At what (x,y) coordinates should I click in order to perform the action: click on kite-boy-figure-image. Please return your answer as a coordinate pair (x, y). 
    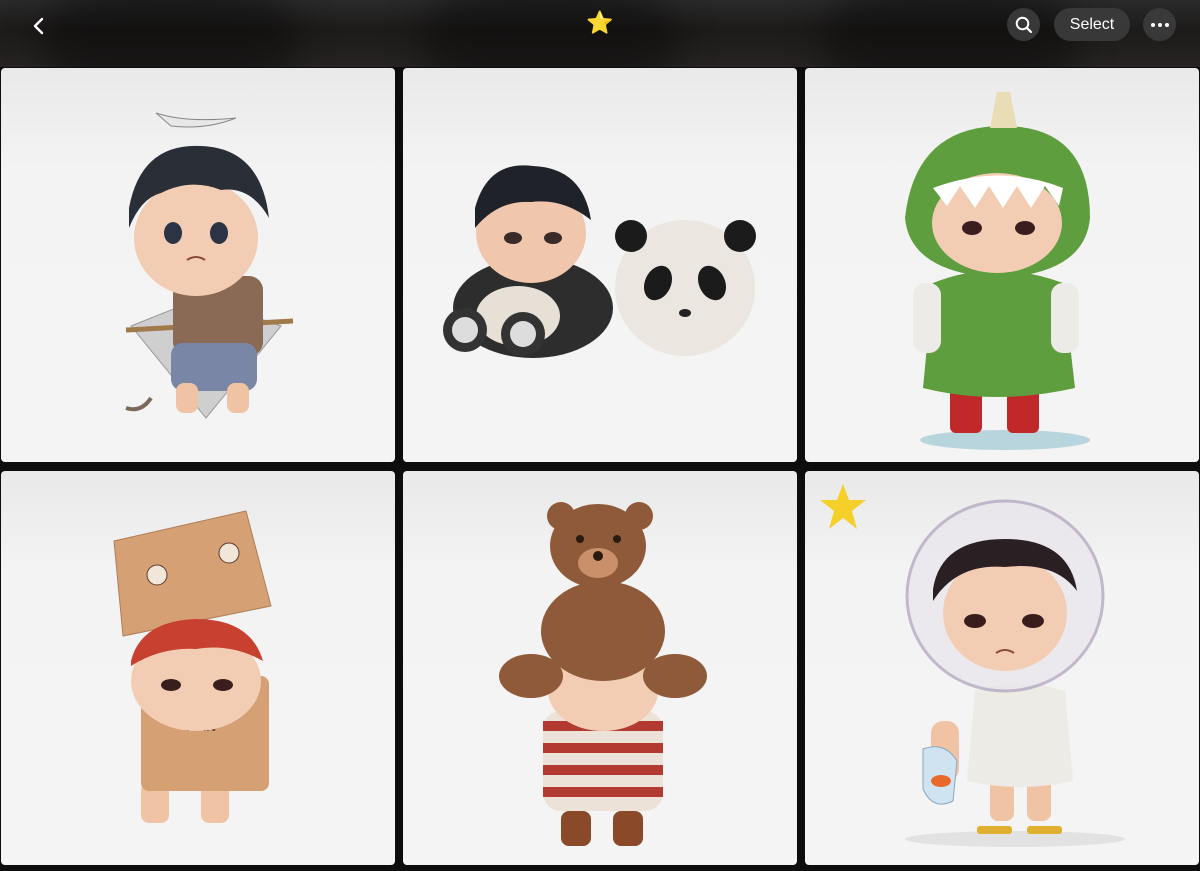
    Looking at the image, I should click on (209, 265).